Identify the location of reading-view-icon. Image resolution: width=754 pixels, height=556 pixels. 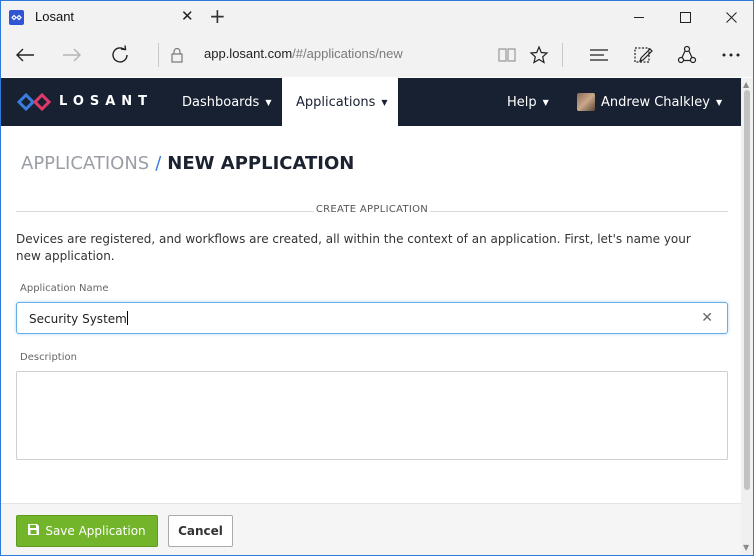
(507, 55).